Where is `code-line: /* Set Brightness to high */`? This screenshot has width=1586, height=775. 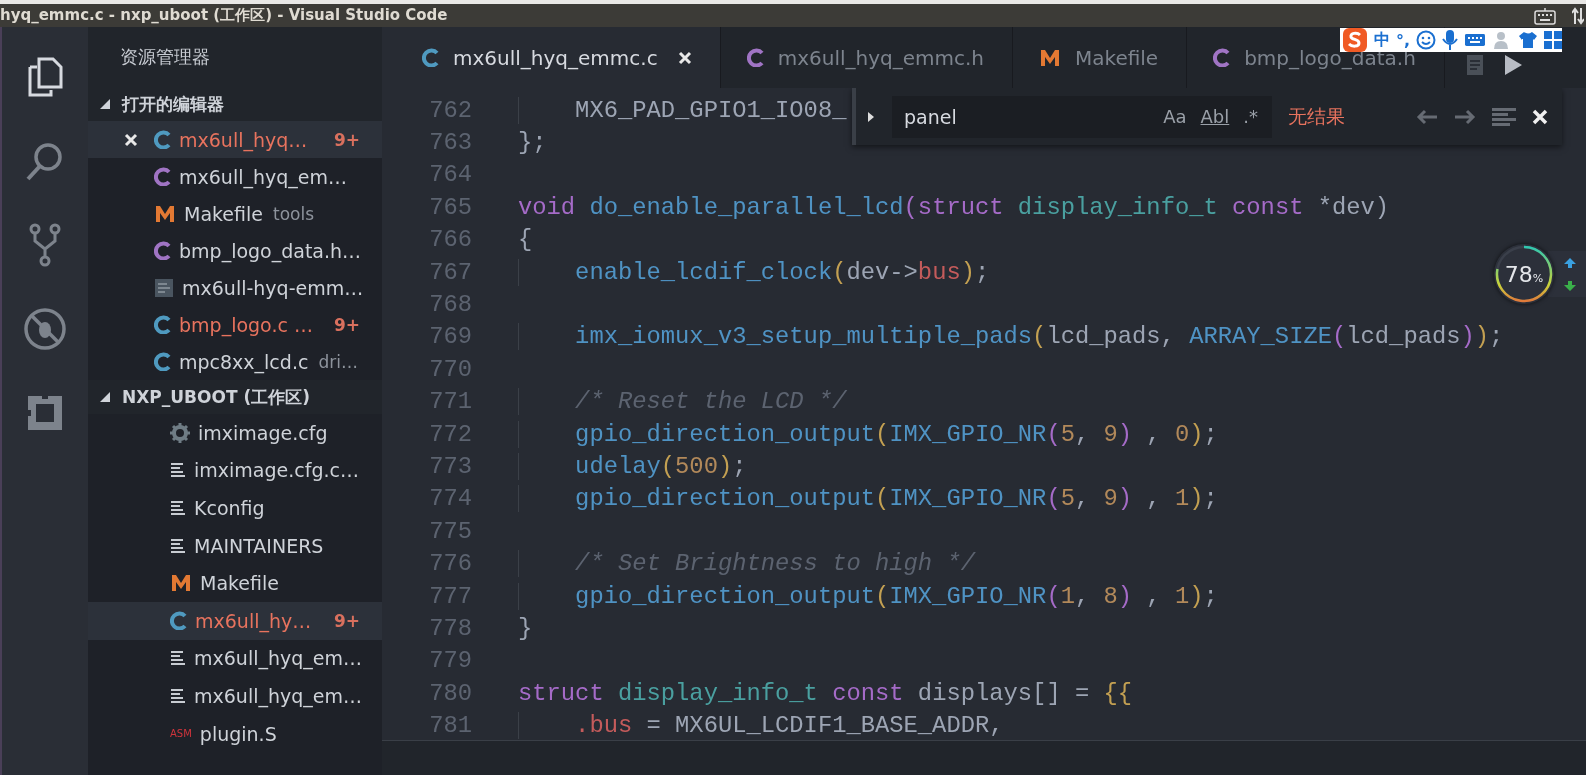
code-line: /* Set Brightness to high */ is located at coordinates (746, 564).